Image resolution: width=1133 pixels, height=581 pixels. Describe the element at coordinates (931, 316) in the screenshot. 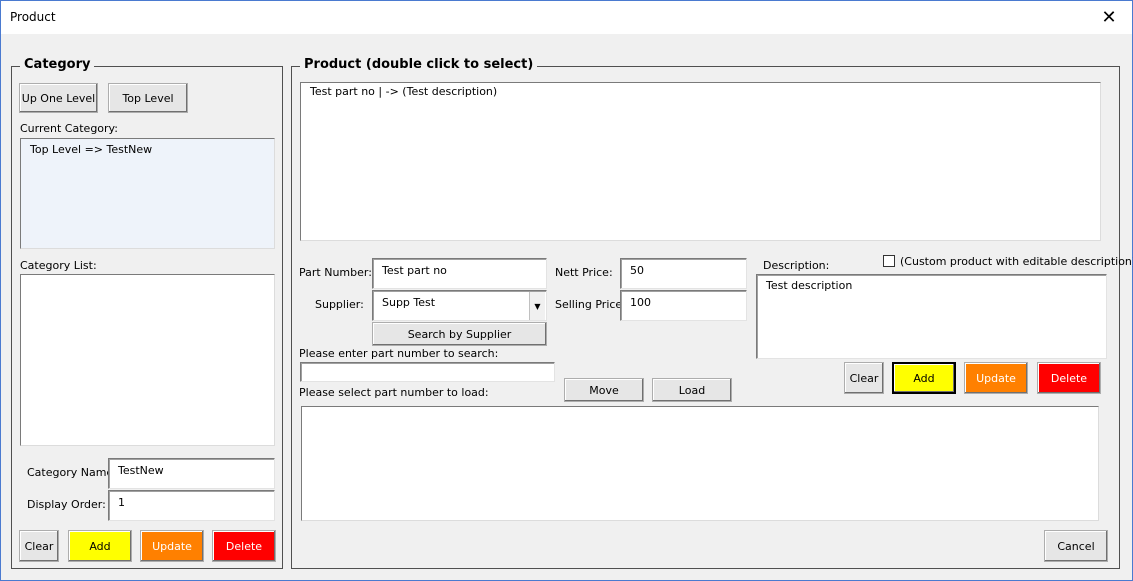

I see `description-field: Test description` at that location.